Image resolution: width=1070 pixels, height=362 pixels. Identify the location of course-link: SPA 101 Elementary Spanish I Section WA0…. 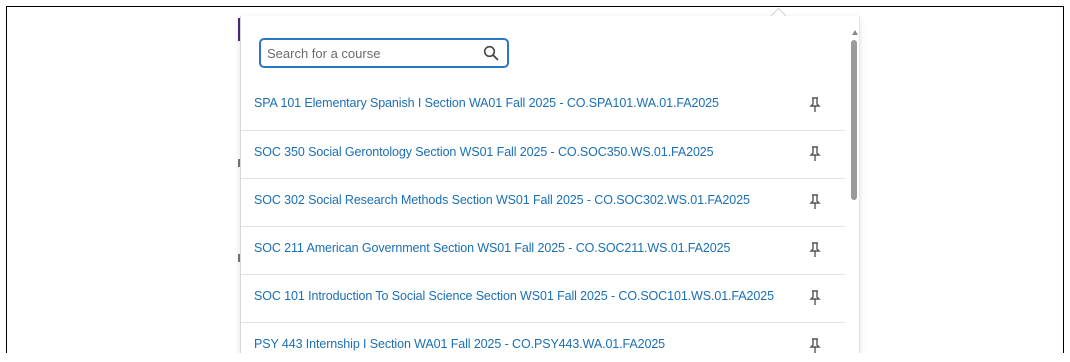
(486, 103).